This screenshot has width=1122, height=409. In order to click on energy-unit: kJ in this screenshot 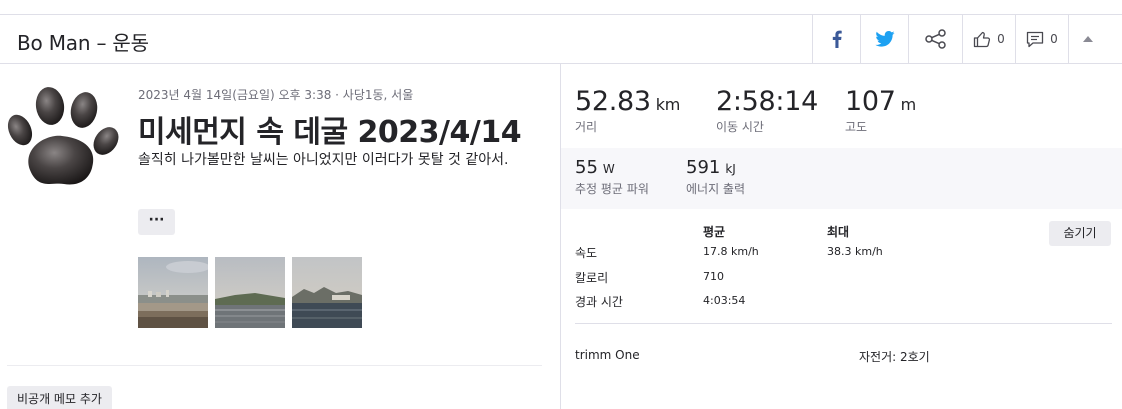, I will do `click(730, 169)`.